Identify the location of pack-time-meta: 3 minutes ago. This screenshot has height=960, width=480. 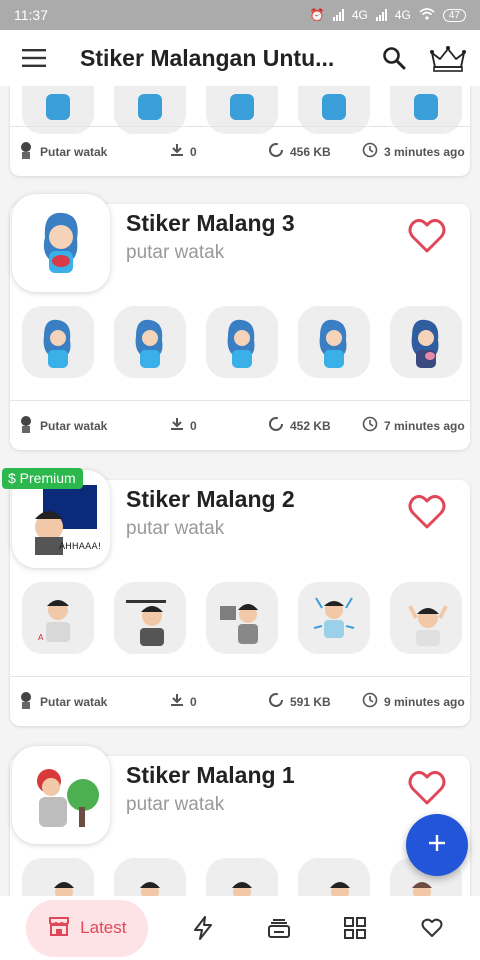
(413, 151).